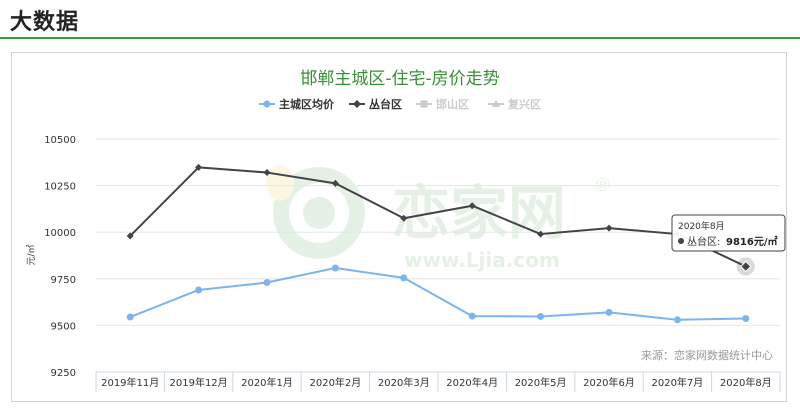 The width and height of the screenshot is (800, 408). I want to click on x-tick-label: 2019年12月, so click(199, 382).